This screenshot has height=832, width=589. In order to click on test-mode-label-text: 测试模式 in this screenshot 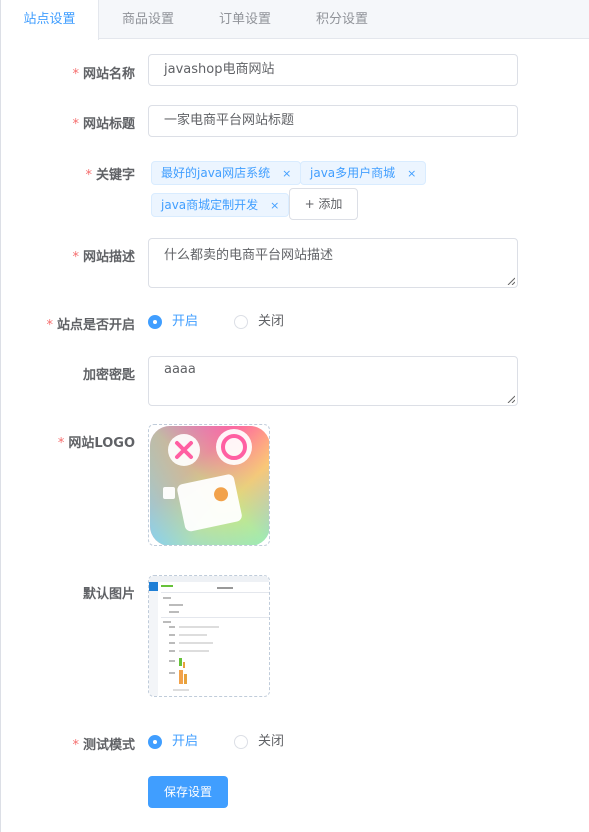, I will do `click(108, 745)`.